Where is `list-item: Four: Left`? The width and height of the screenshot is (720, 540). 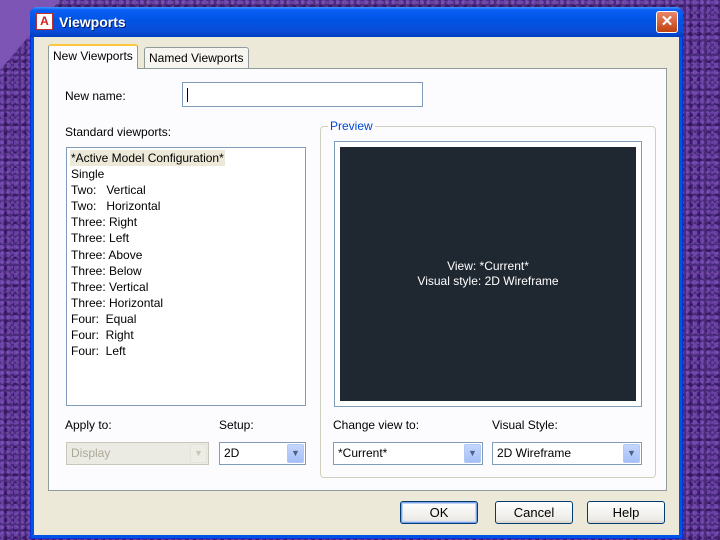 list-item: Four: Left is located at coordinates (187, 351).